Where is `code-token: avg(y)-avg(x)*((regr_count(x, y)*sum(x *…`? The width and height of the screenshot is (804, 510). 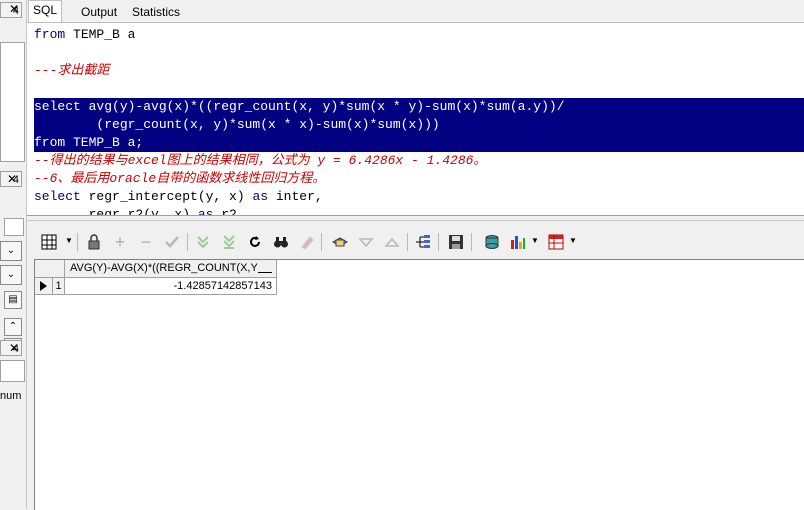 code-token: avg(y)-avg(x)*((regr_count(x, y)*sum(x *… is located at coordinates (322, 106).